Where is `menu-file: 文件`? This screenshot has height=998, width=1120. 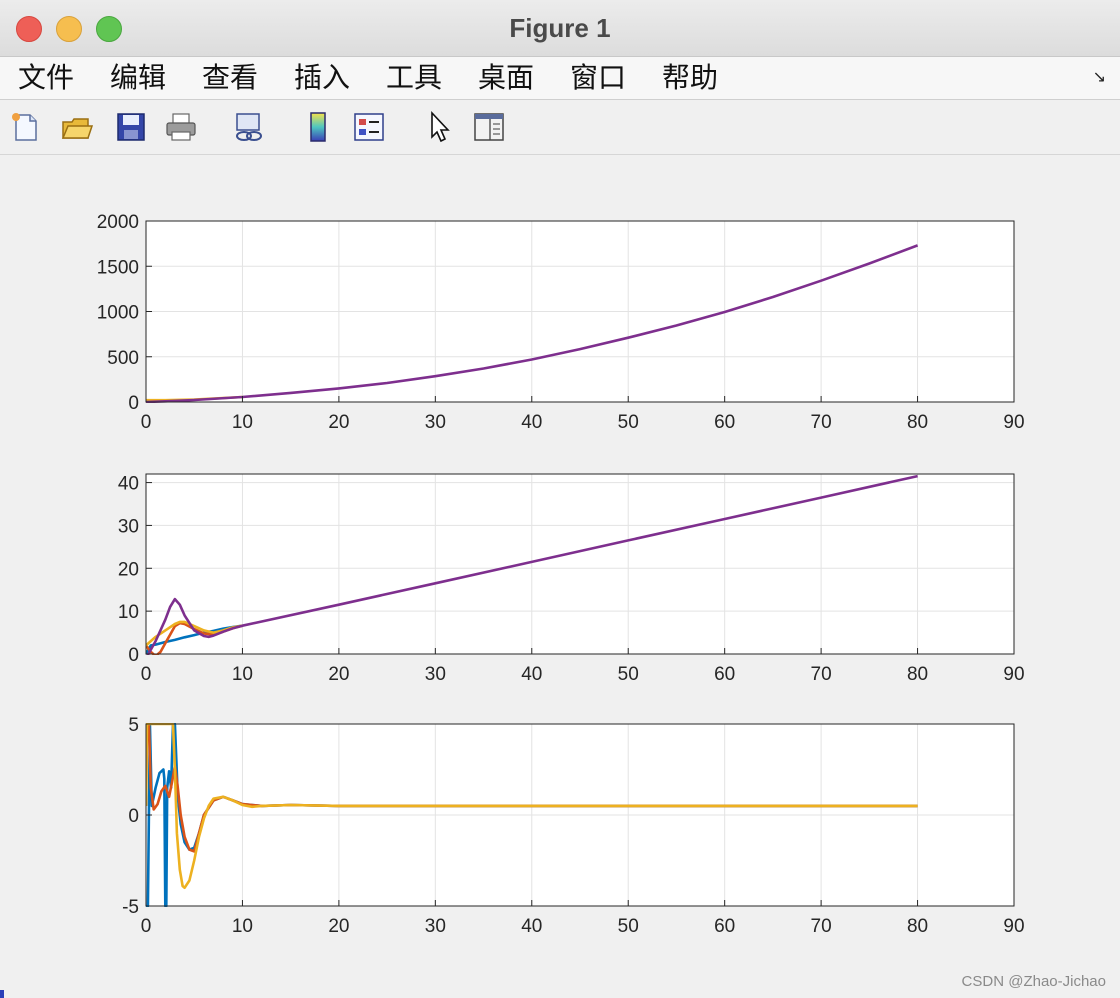 menu-file: 文件 is located at coordinates (46, 78).